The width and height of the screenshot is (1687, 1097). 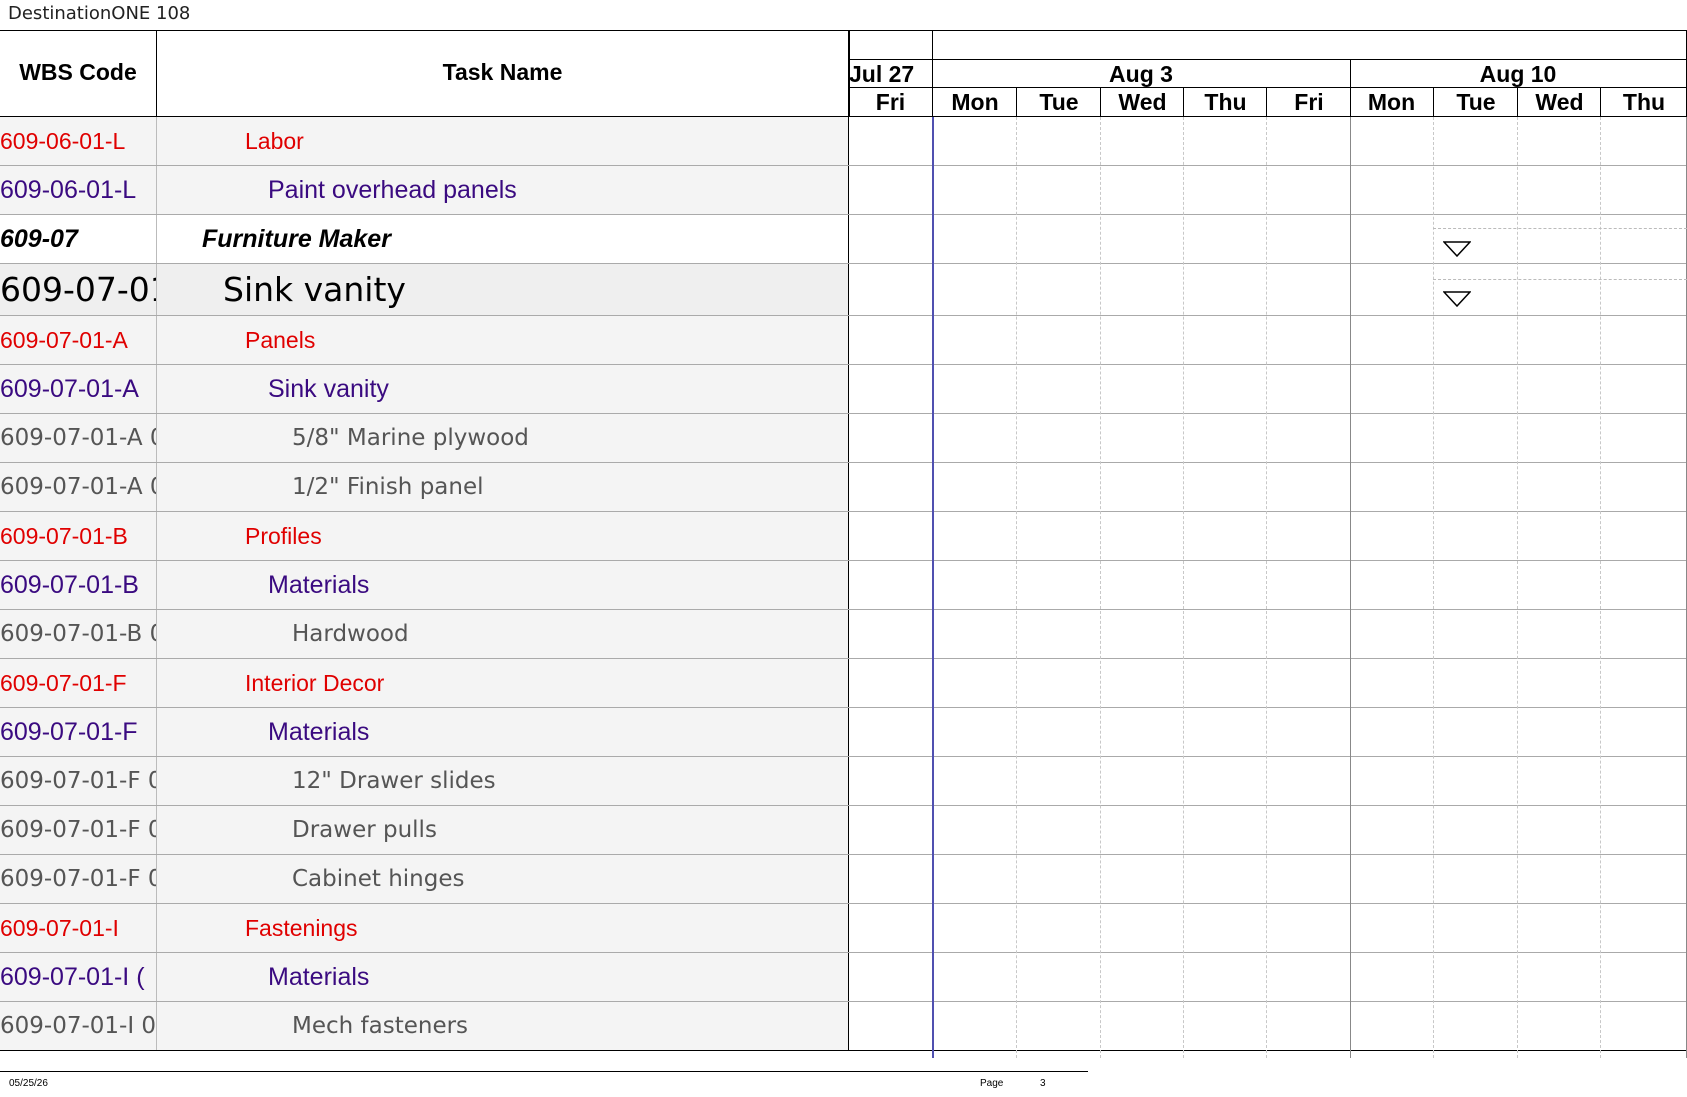 What do you see at coordinates (28, 1083) in the screenshot?
I see `footer-date: 05/25/26` at bounding box center [28, 1083].